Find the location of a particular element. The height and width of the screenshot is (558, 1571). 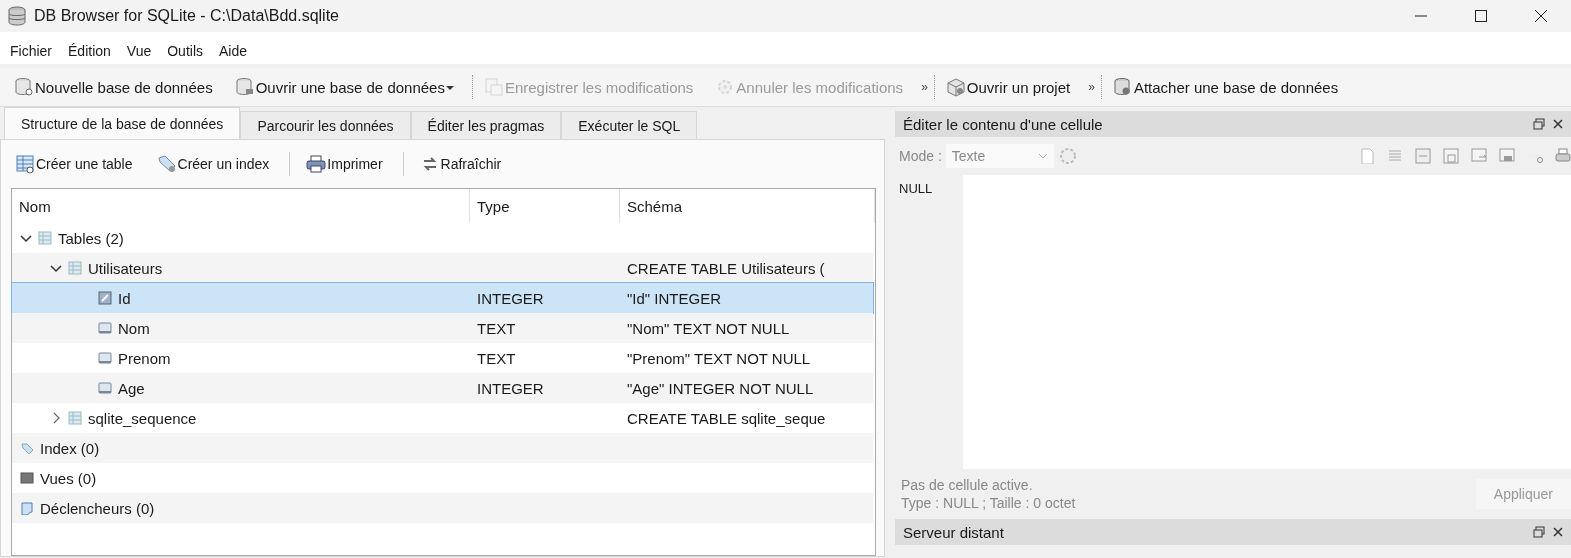

schema-cell: CREATE TABLE sqlite_seque is located at coordinates (726, 418).